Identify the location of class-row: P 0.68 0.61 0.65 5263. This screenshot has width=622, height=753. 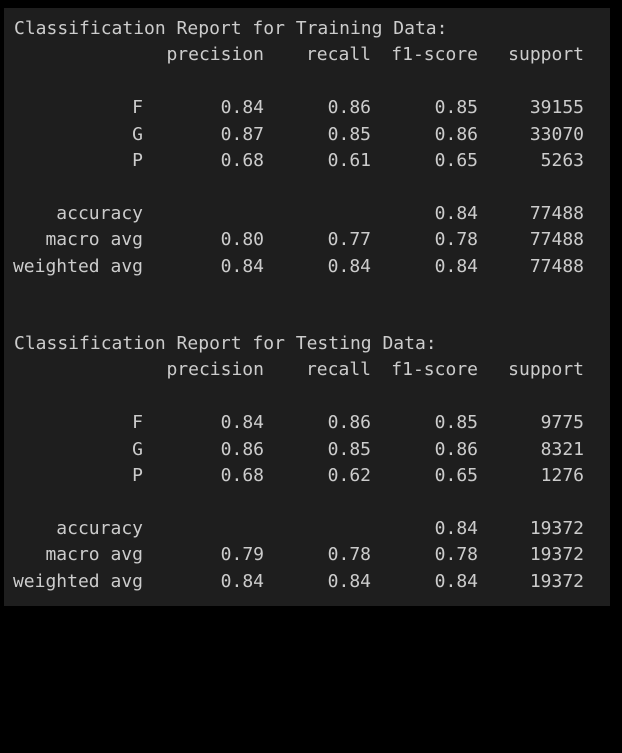
(307, 161).